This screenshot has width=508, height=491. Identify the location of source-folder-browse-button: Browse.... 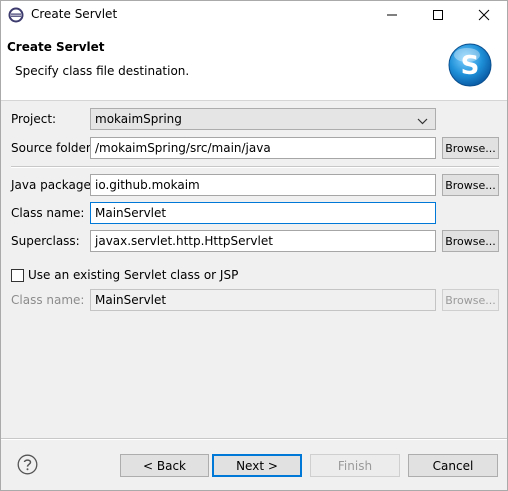
(470, 148).